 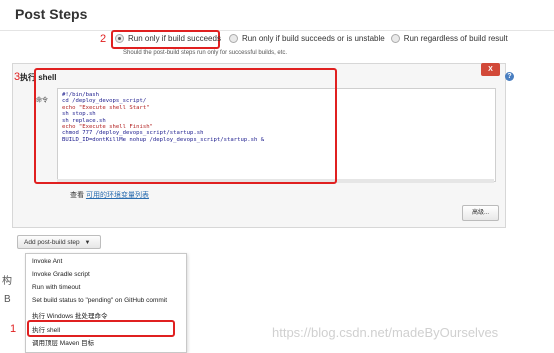 What do you see at coordinates (69, 315) in the screenshot?
I see `menu-item-windows-batch: 执行 Windows 批处理命令` at bounding box center [69, 315].